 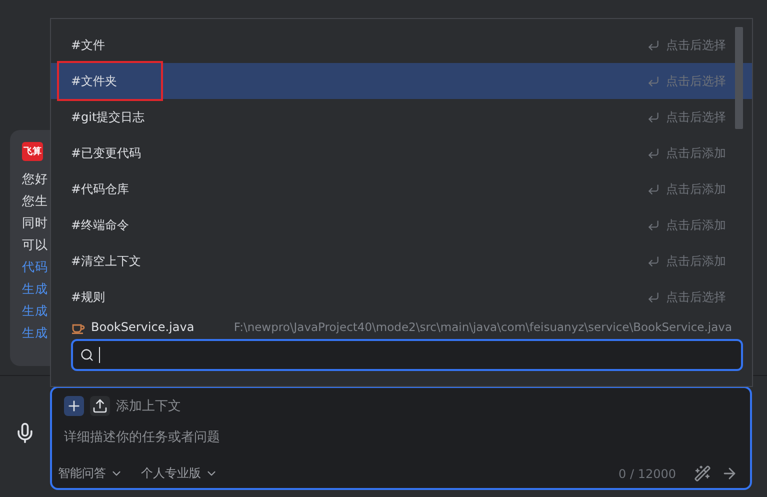 I want to click on item-label: #git提交日志, so click(x=108, y=117).